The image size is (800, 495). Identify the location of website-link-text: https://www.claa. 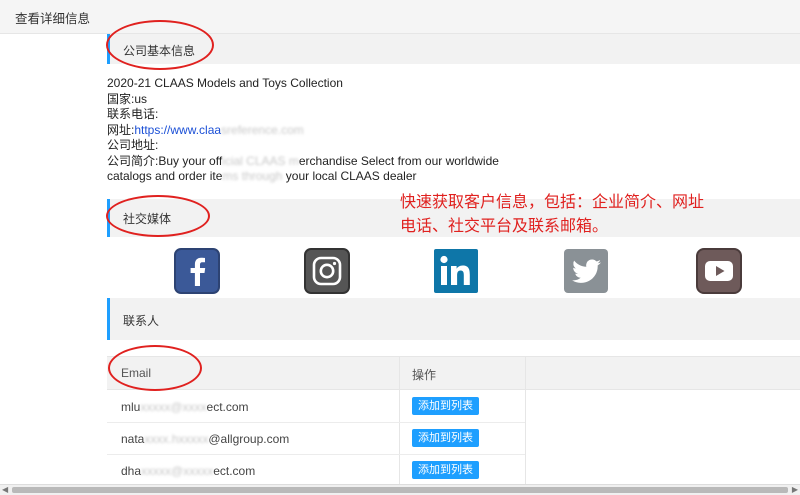
(178, 129).